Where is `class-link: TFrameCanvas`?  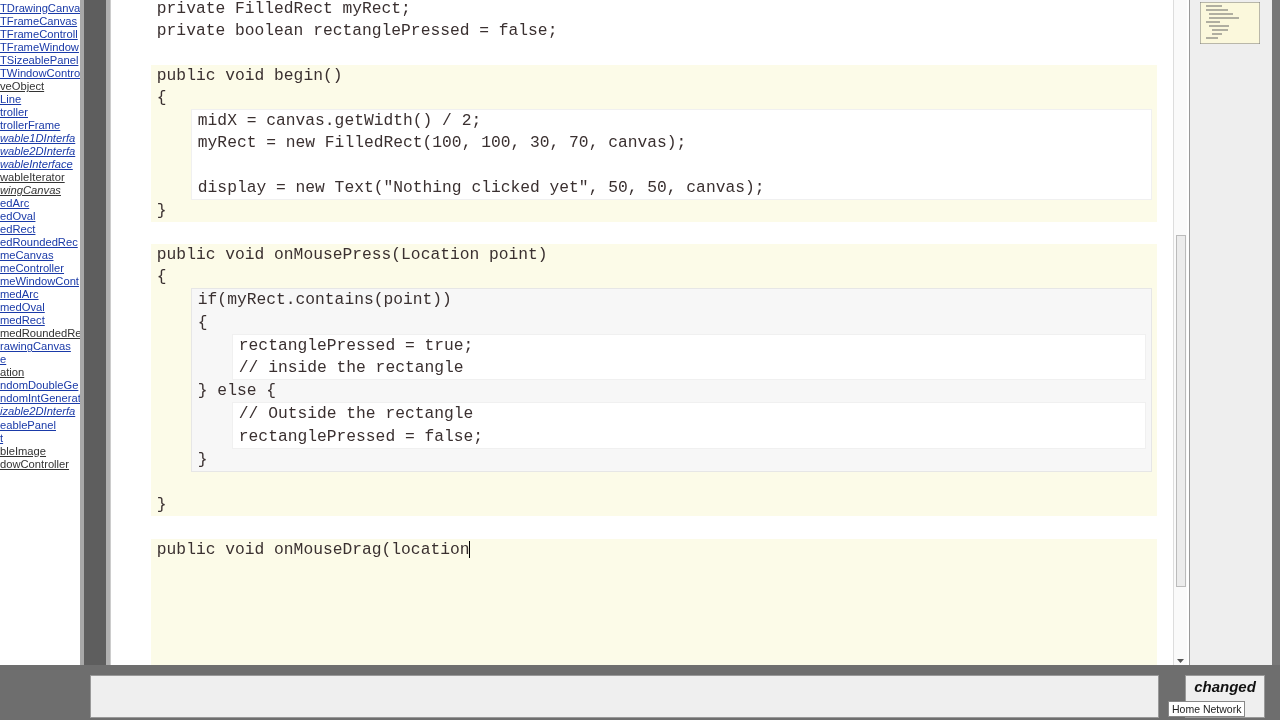
class-link: TFrameCanvas is located at coordinates (40, 22).